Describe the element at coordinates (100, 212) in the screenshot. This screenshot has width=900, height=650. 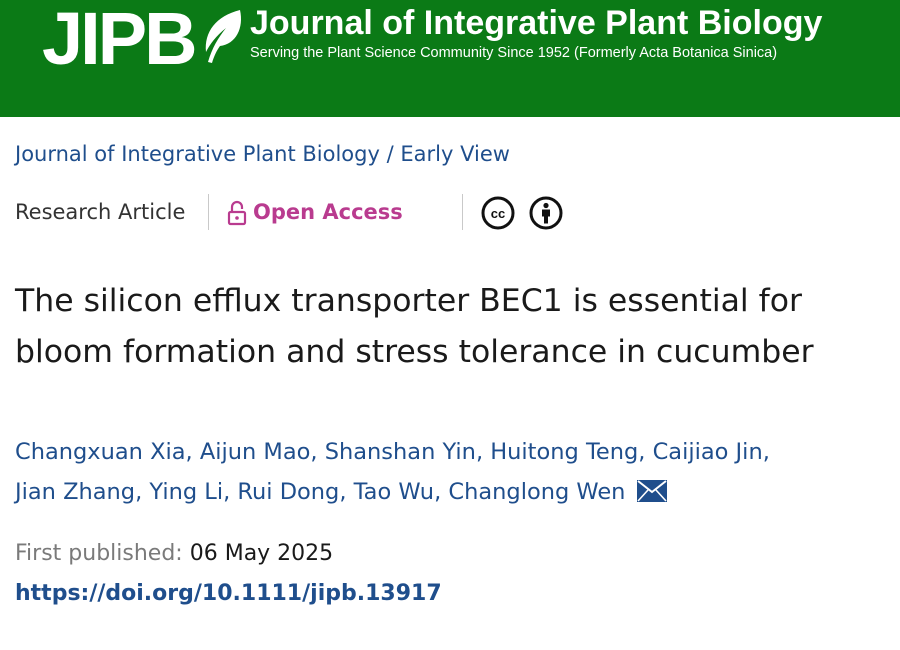
I see `article-type: Research Article` at that location.